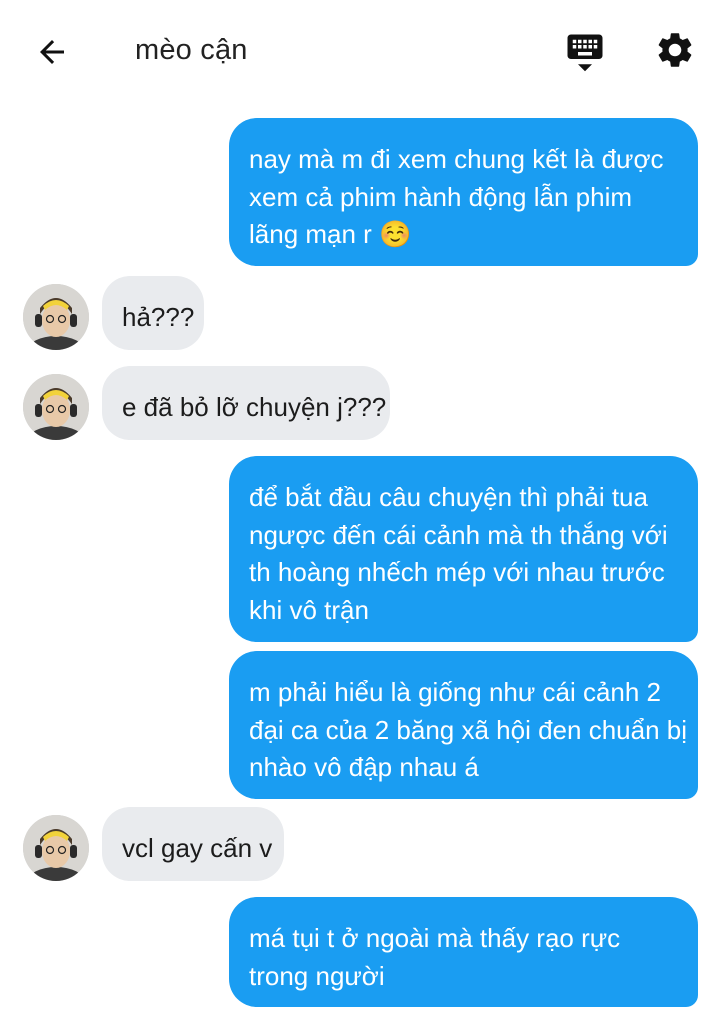  Describe the element at coordinates (197, 848) in the screenshot. I see `message-line: vcl gay cấn v` at that location.